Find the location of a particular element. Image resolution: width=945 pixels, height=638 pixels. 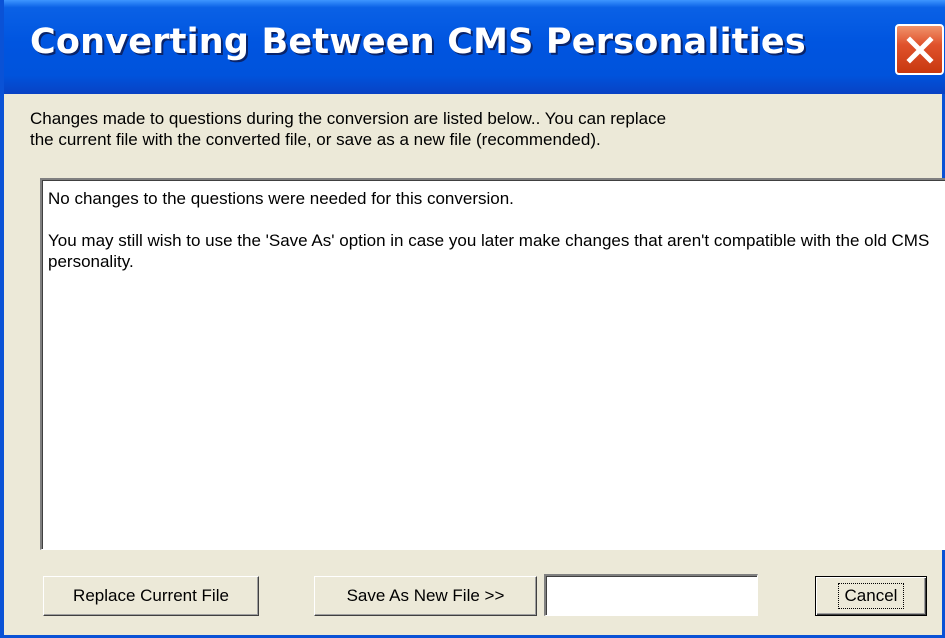

close-icon is located at coordinates (919, 49).